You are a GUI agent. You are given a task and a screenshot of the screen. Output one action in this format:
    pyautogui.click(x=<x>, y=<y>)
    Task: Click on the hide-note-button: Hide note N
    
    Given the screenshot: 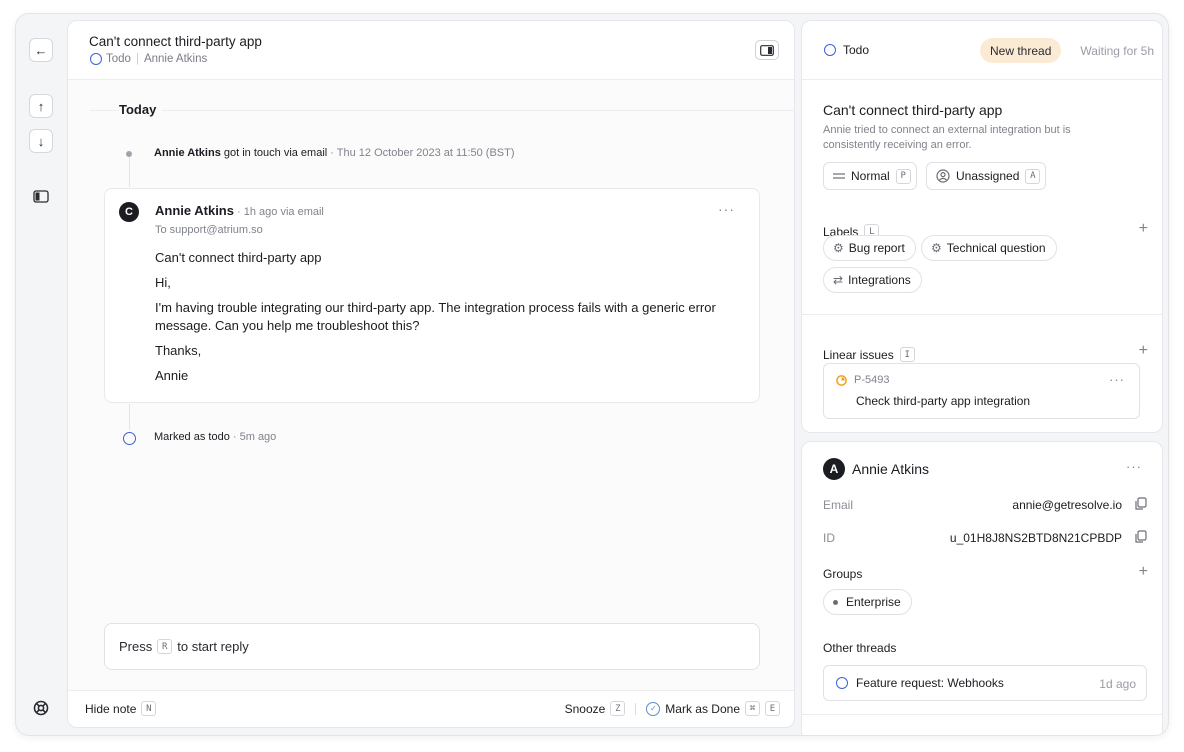 What is the action you would take?
    pyautogui.click(x=121, y=708)
    